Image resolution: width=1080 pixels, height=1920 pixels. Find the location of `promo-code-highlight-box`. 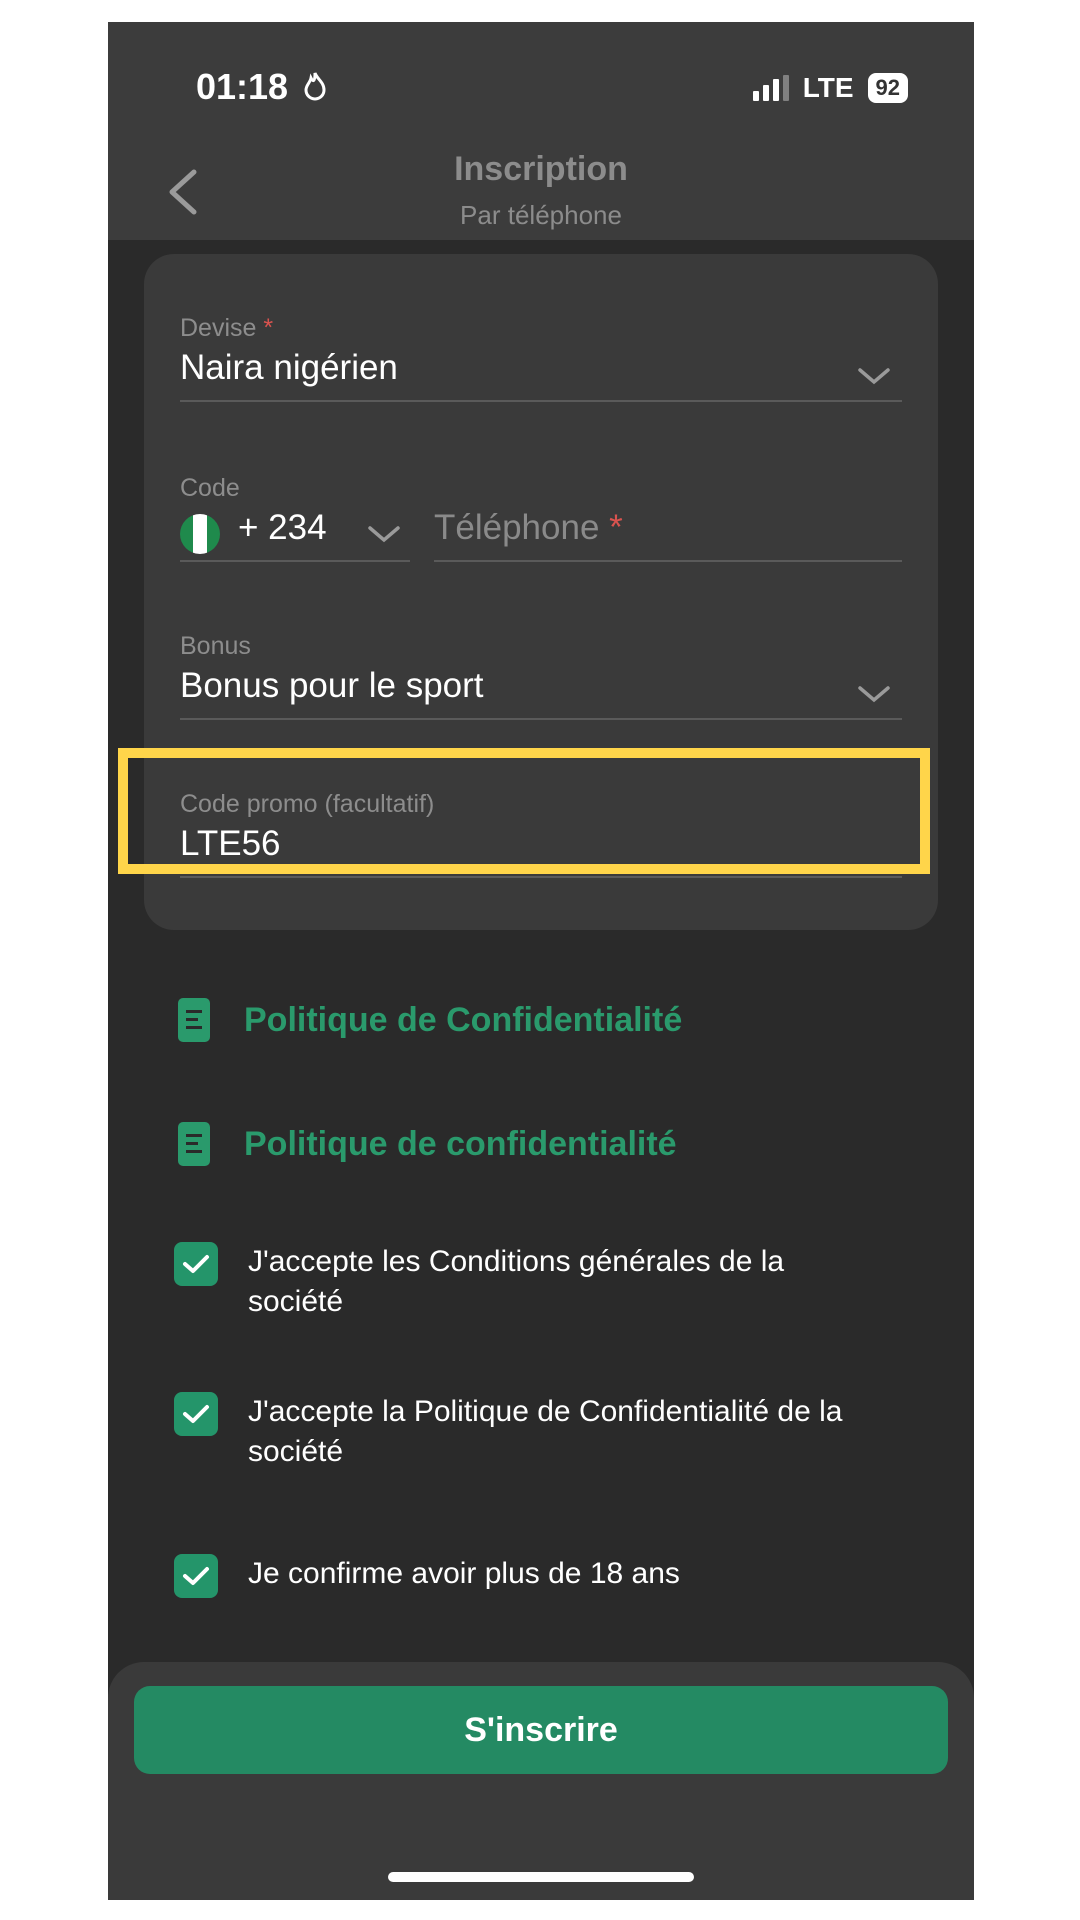

promo-code-highlight-box is located at coordinates (524, 811).